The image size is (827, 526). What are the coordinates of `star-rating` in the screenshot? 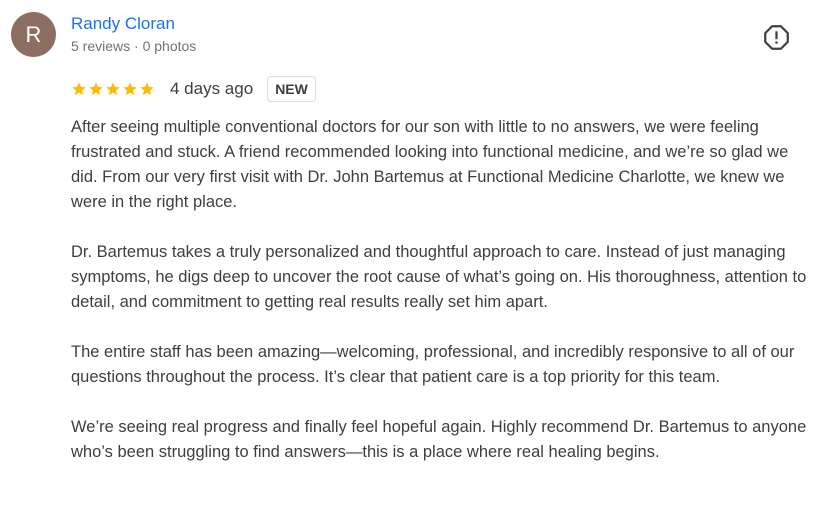 It's located at (113, 89).